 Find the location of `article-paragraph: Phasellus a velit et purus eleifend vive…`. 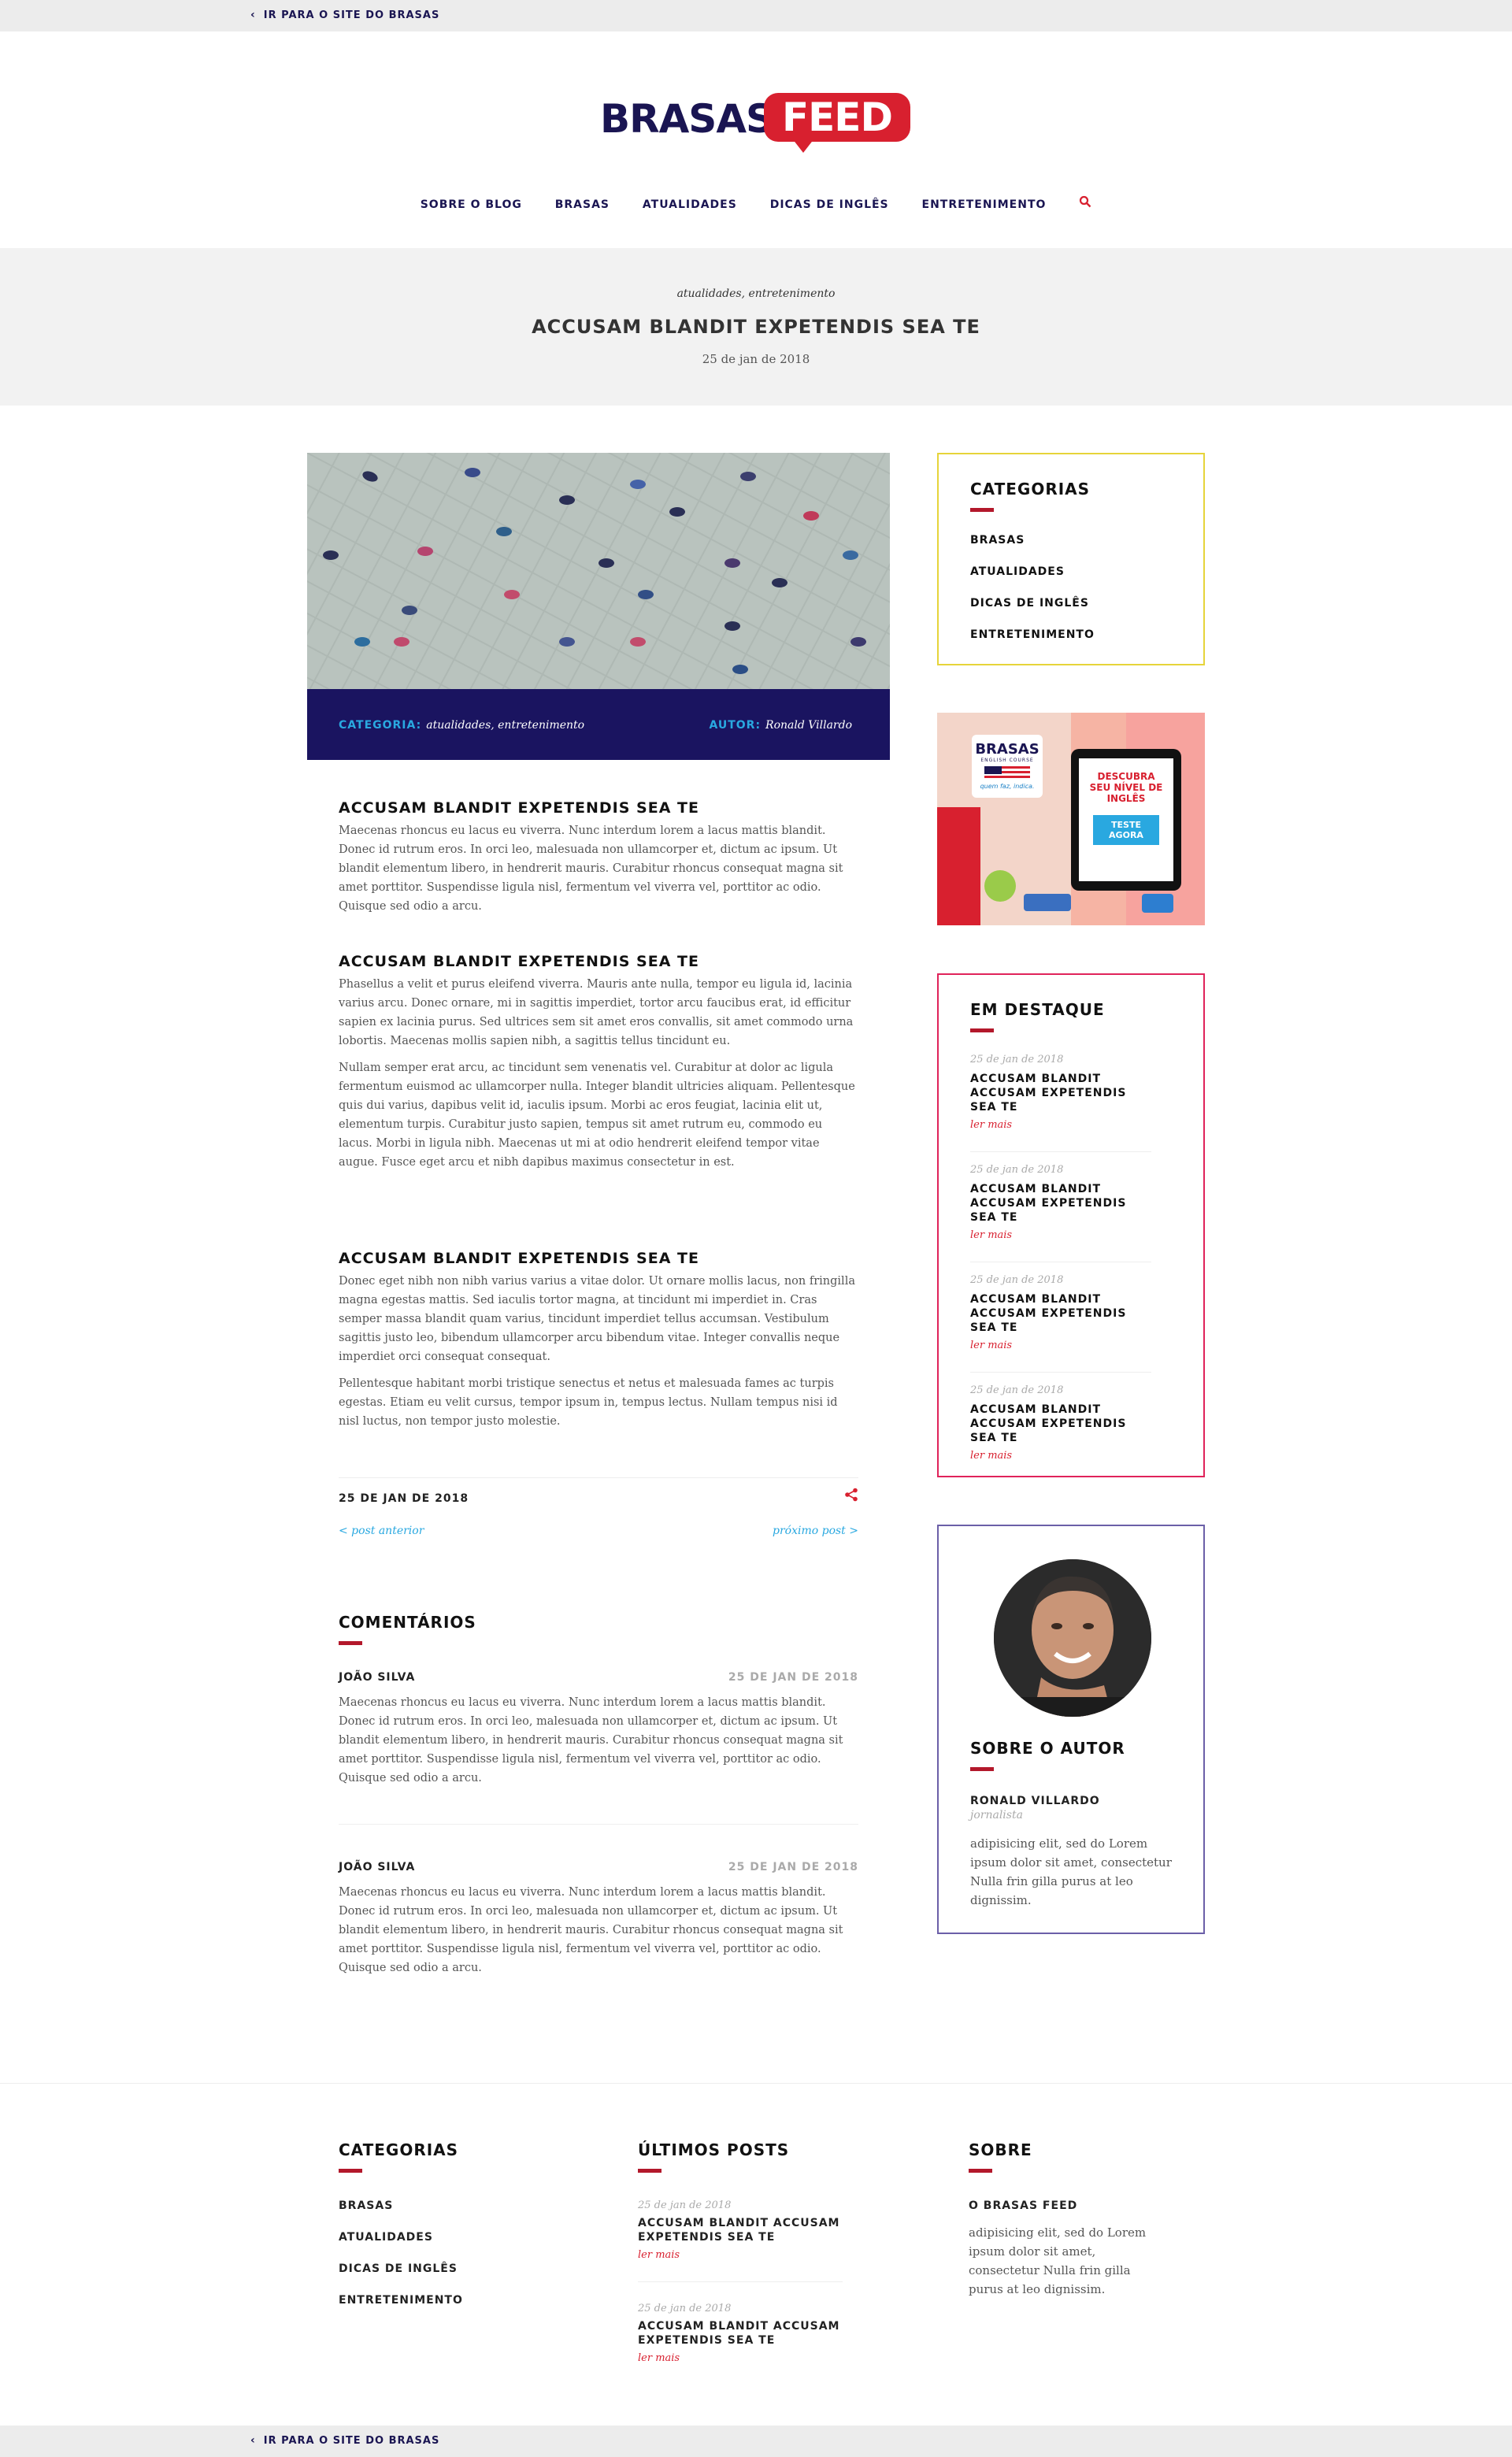

article-paragraph: Phasellus a velit et purus eleifend vive… is located at coordinates (596, 1012).